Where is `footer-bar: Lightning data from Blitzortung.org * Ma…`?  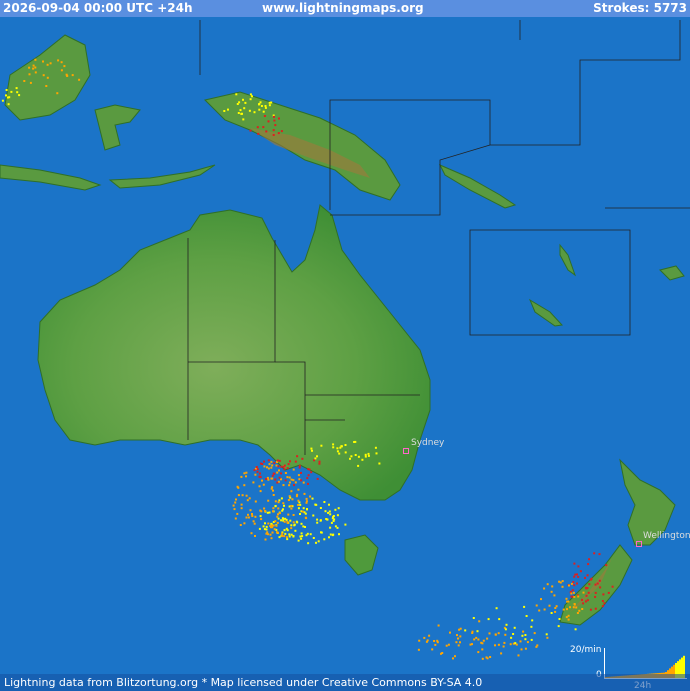
footer-bar: Lightning data from Blitzortung.org * Ma… is located at coordinates (345, 682).